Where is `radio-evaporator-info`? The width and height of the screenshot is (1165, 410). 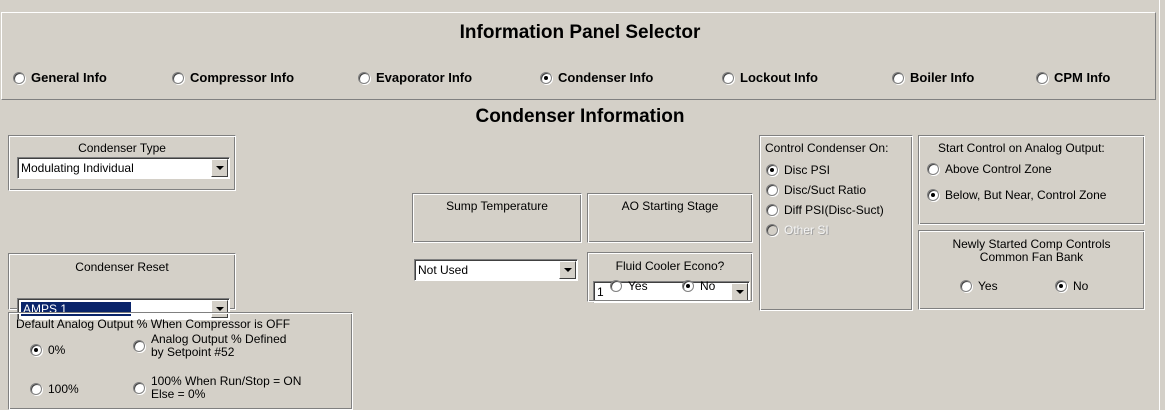 radio-evaporator-info is located at coordinates (364, 77).